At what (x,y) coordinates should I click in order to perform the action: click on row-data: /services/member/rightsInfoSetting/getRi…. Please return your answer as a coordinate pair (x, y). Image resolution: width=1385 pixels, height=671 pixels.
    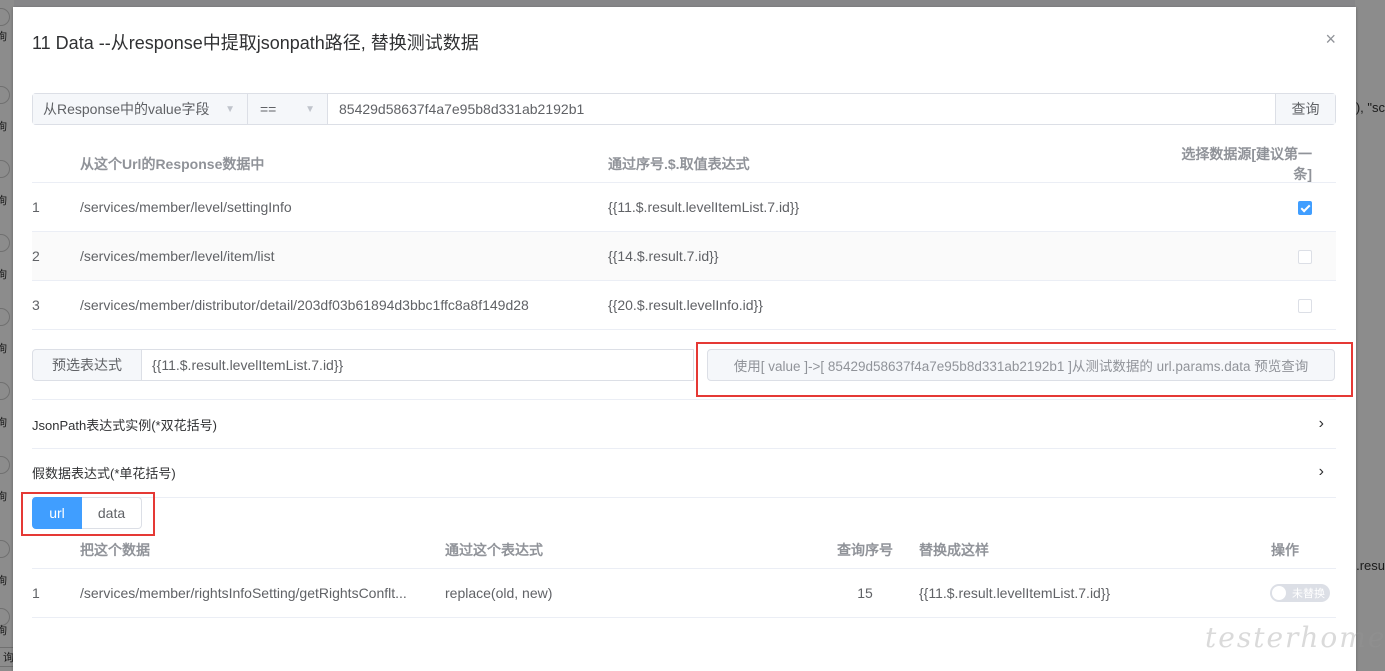
    Looking at the image, I should click on (243, 593).